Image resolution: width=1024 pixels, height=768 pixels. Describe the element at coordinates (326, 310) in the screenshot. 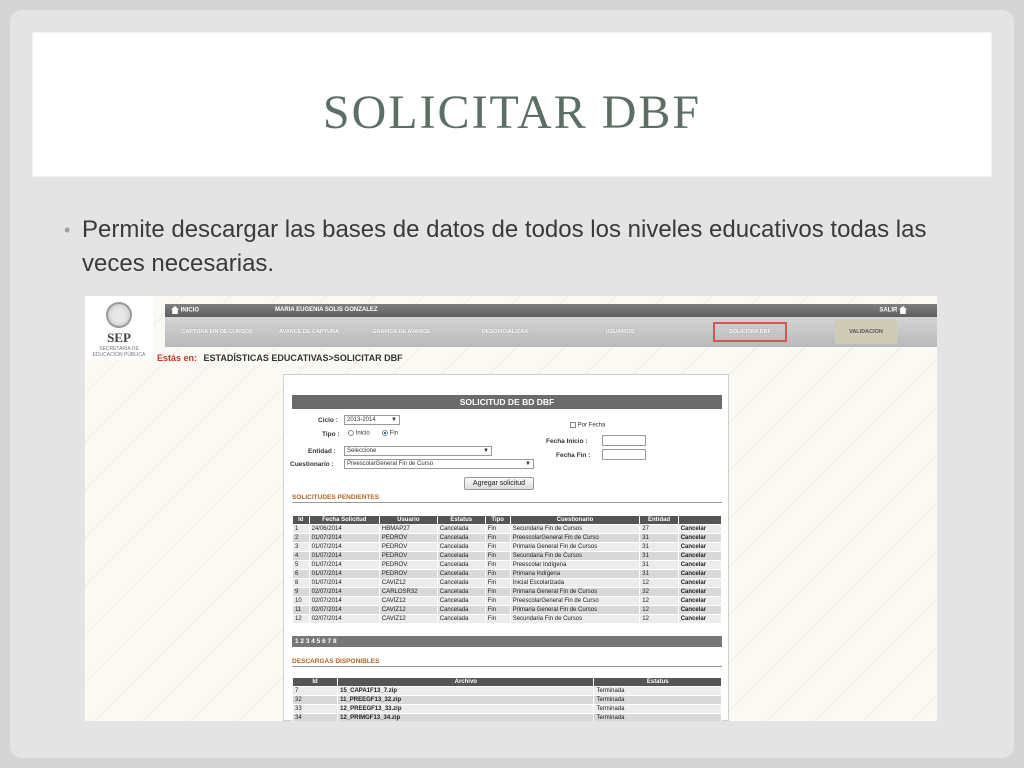

I see `user-name: MARIA EUGENIA SOLIS GONZALEZ` at that location.